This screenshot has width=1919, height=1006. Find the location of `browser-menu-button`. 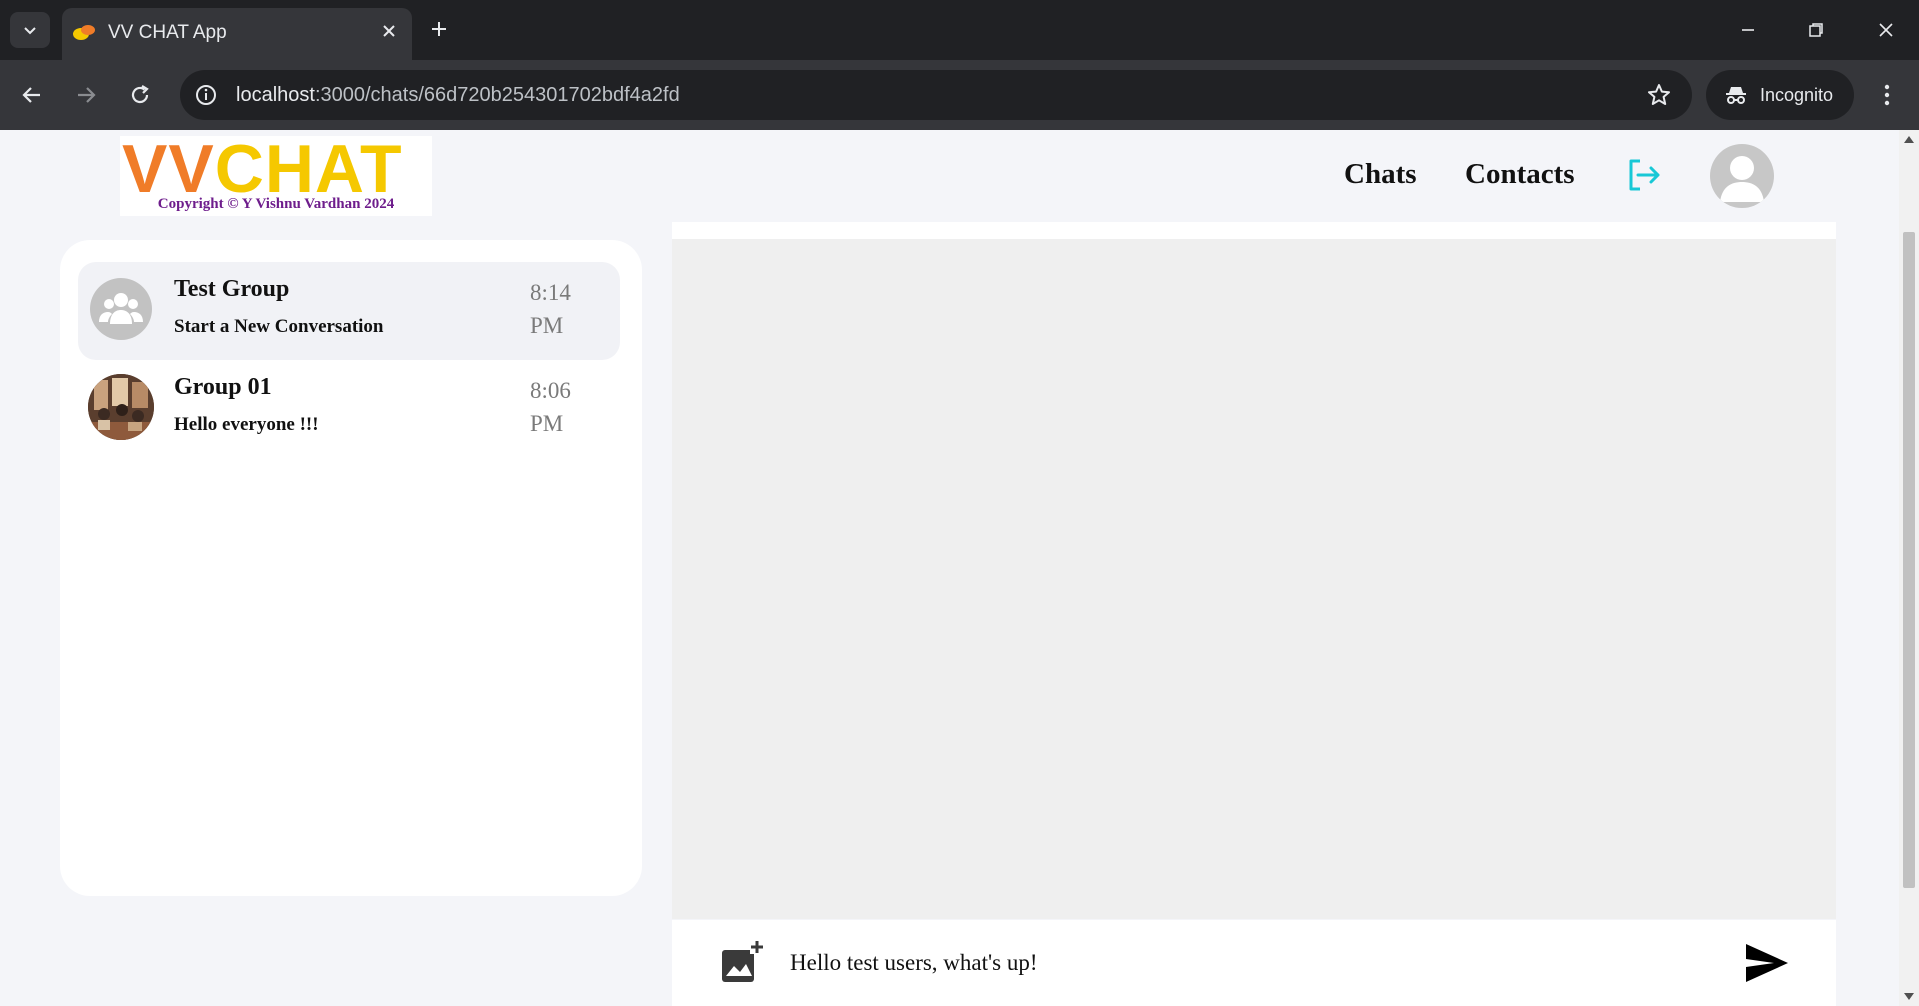

browser-menu-button is located at coordinates (1887, 95).